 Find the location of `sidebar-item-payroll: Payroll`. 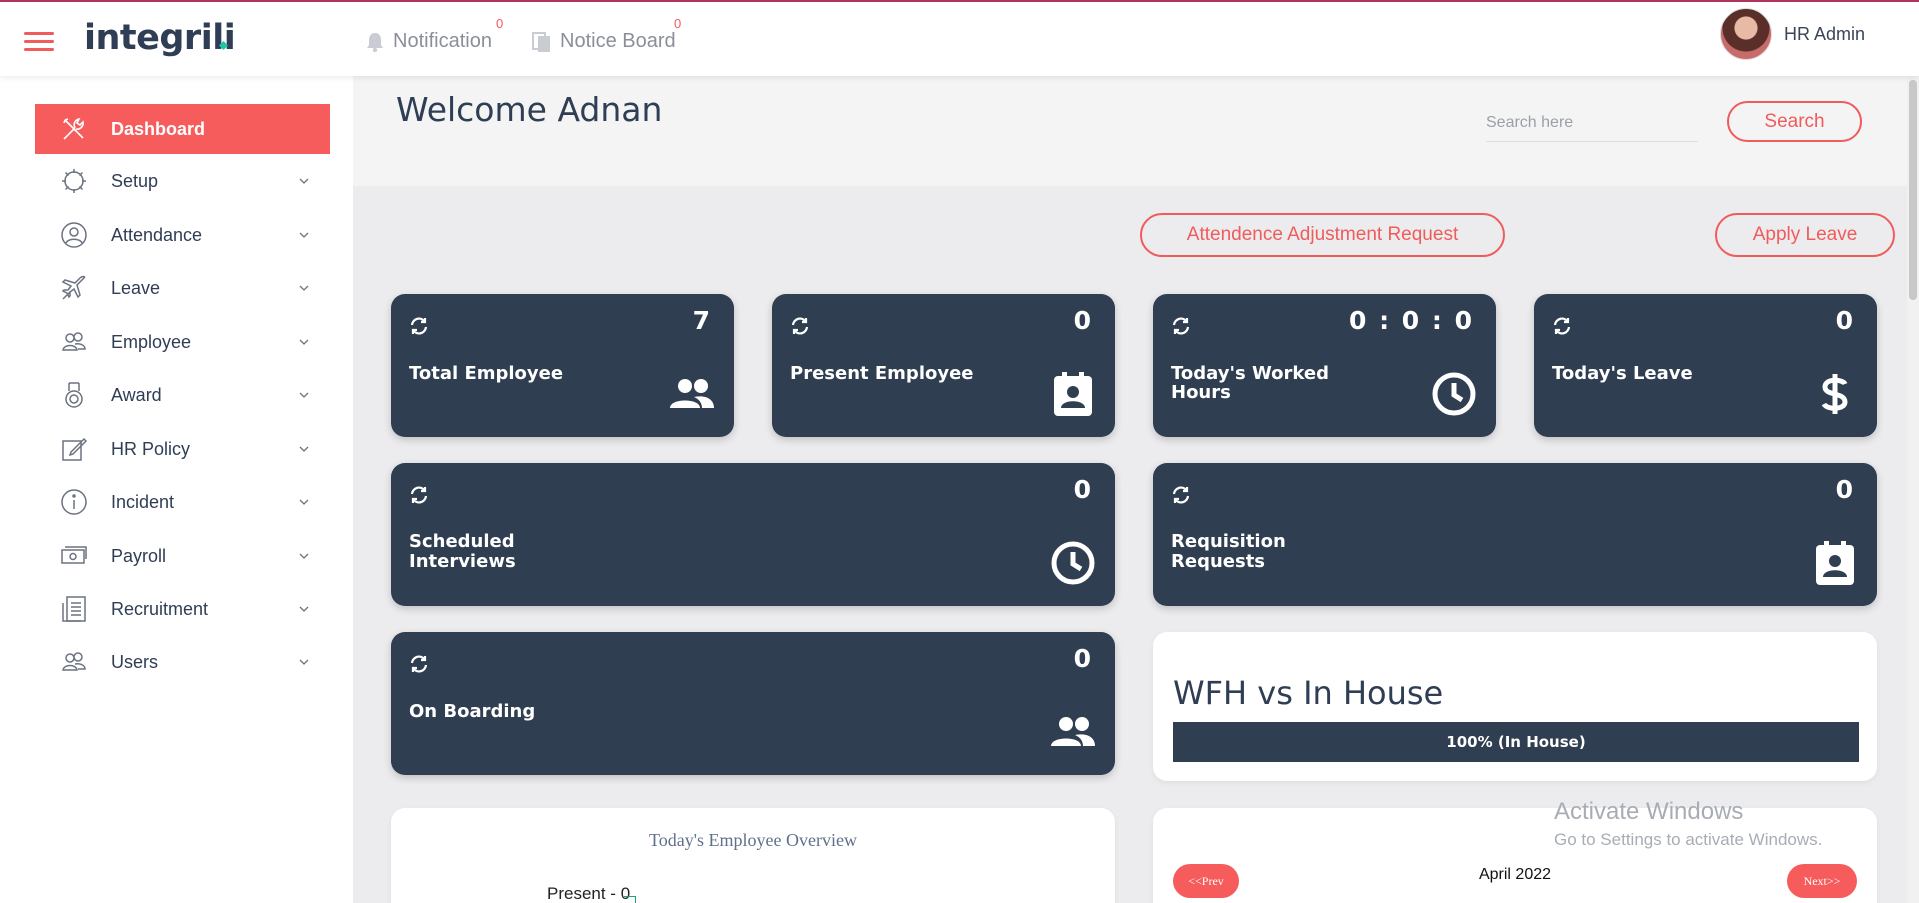

sidebar-item-payroll: Payroll is located at coordinates (182, 556).